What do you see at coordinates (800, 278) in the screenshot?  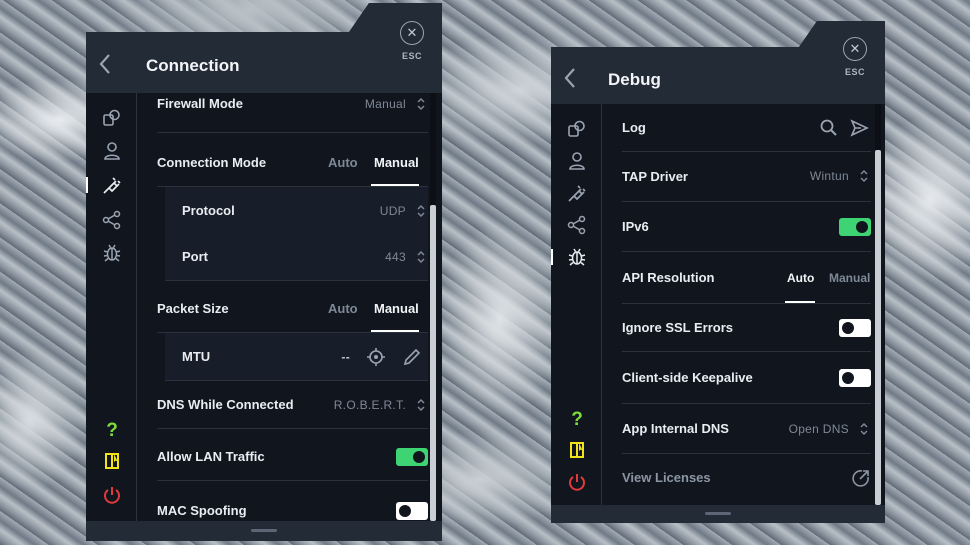 I see `api-resolution-auto-option: Auto` at bounding box center [800, 278].